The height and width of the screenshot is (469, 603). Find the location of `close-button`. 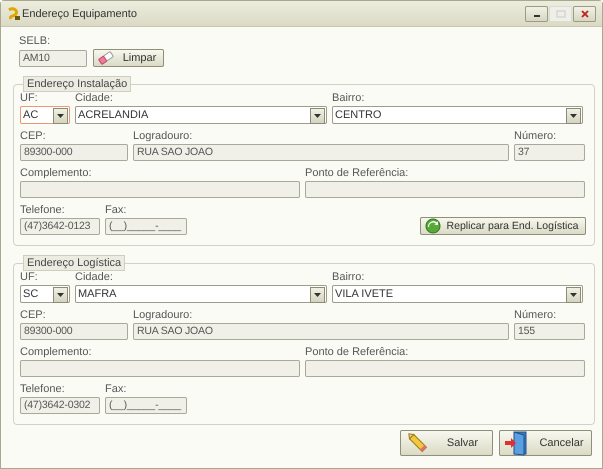

close-button is located at coordinates (584, 14).